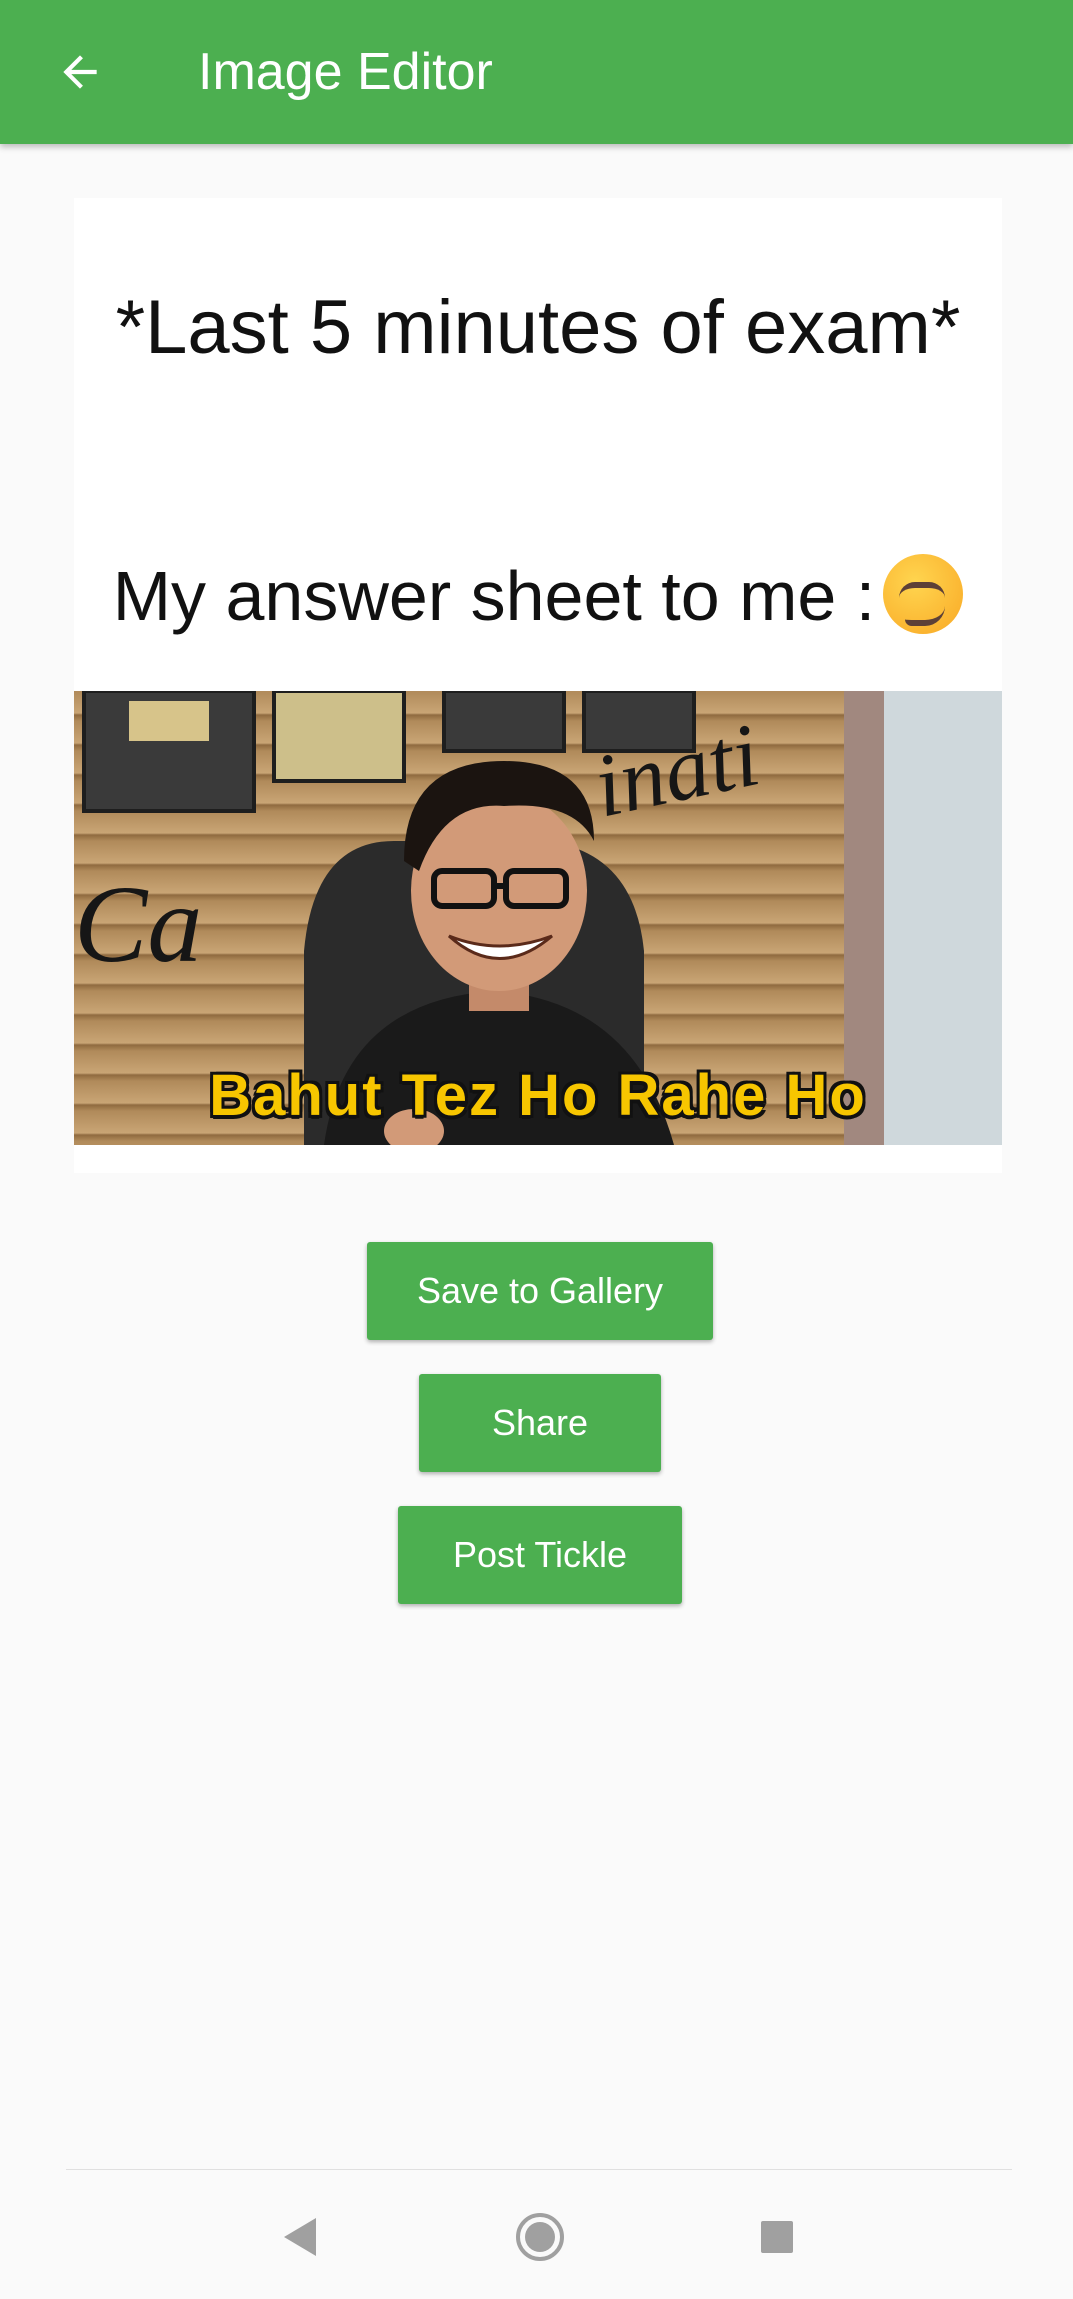  I want to click on post-tickle-button: Post Tickle, so click(540, 1555).